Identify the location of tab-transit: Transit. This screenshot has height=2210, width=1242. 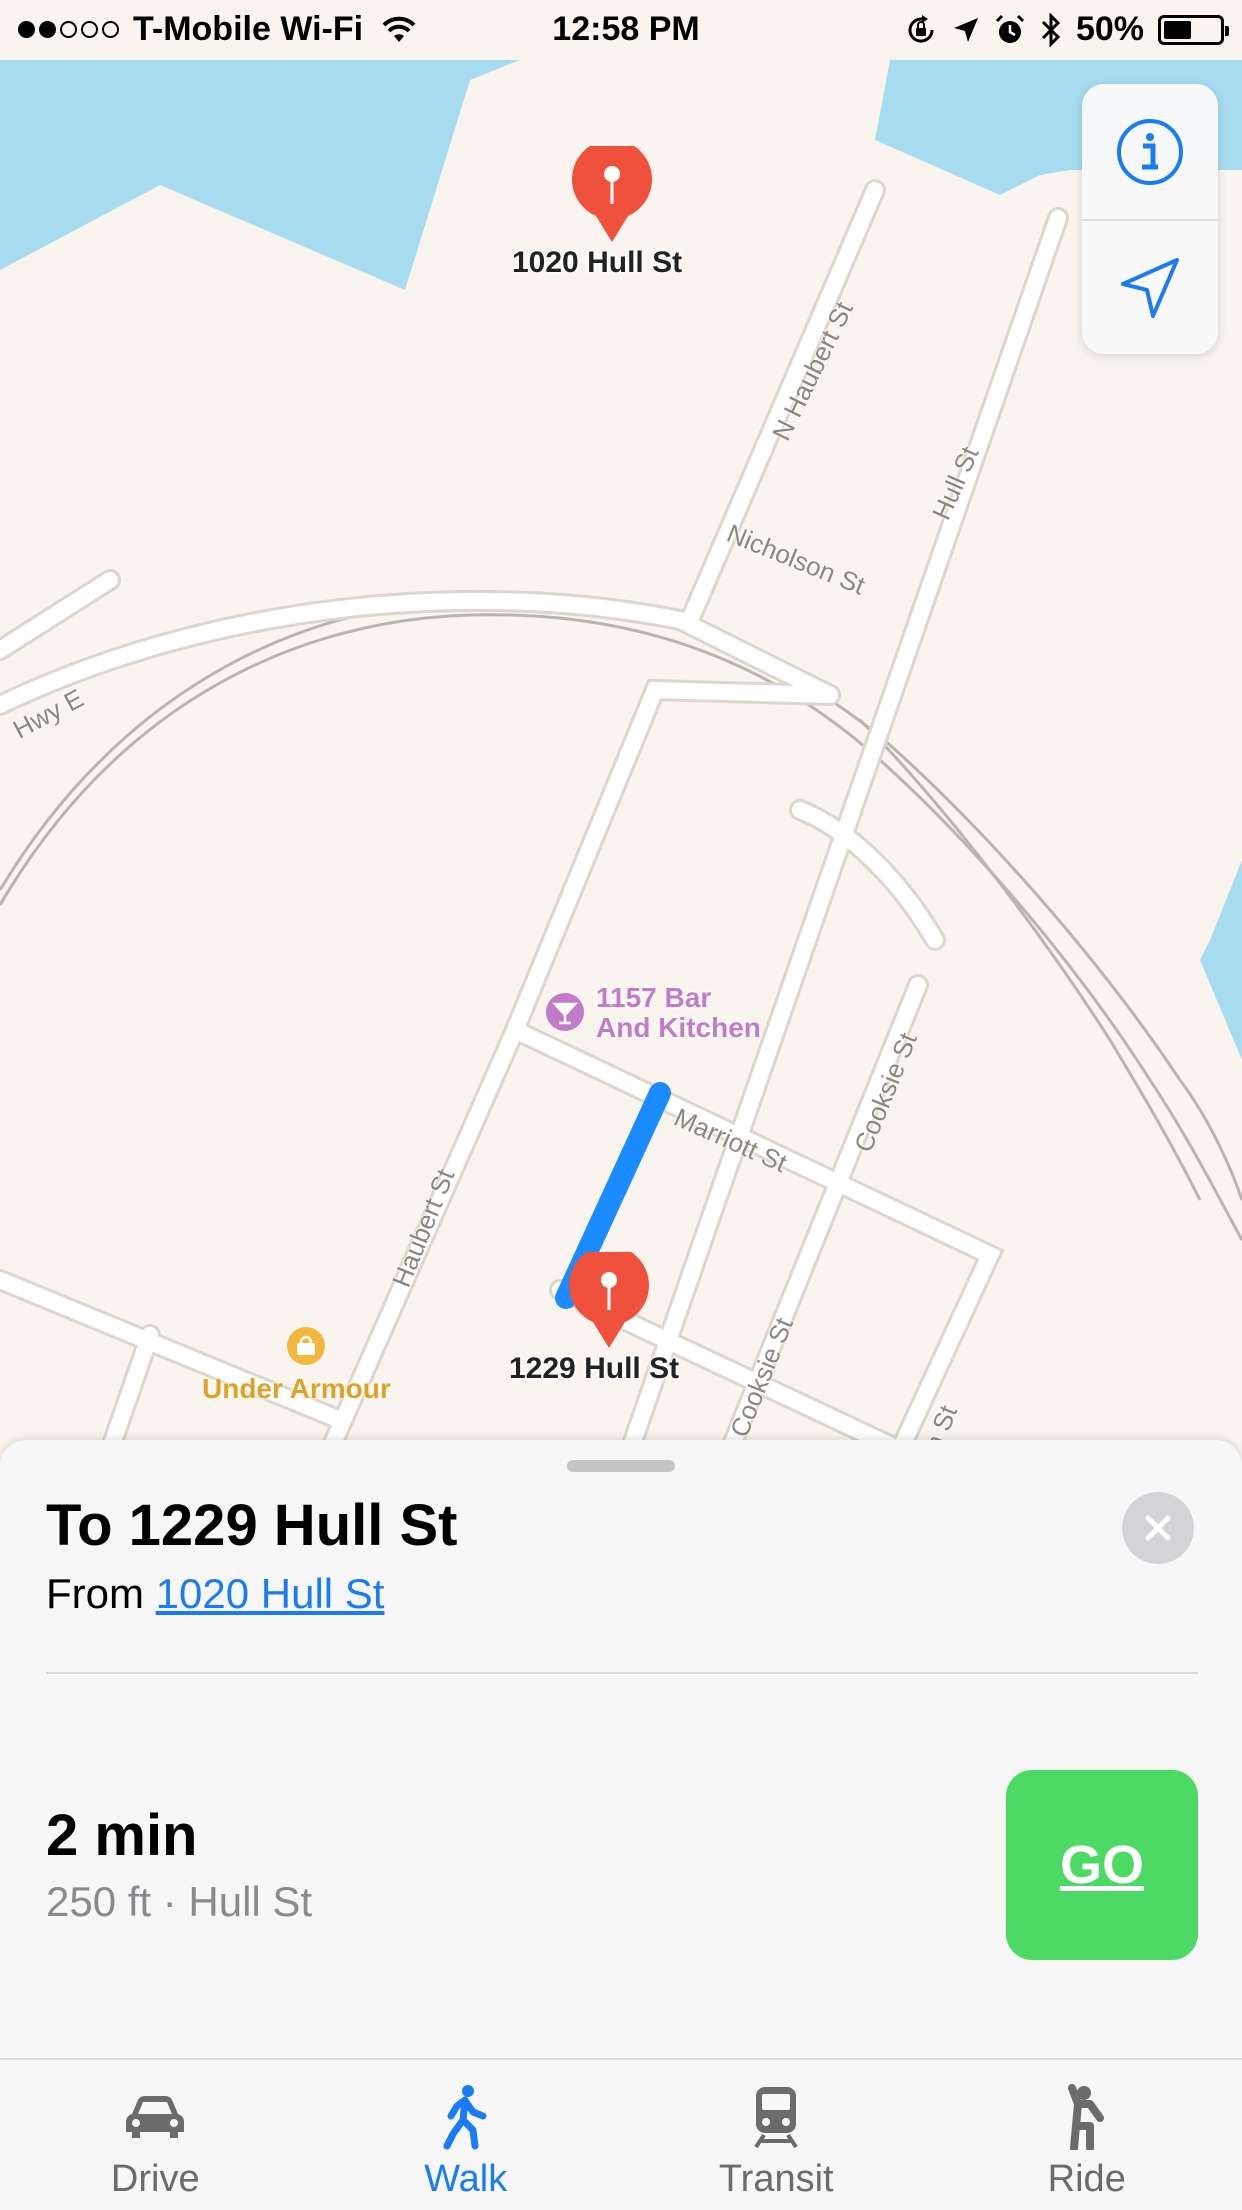
(776, 2135).